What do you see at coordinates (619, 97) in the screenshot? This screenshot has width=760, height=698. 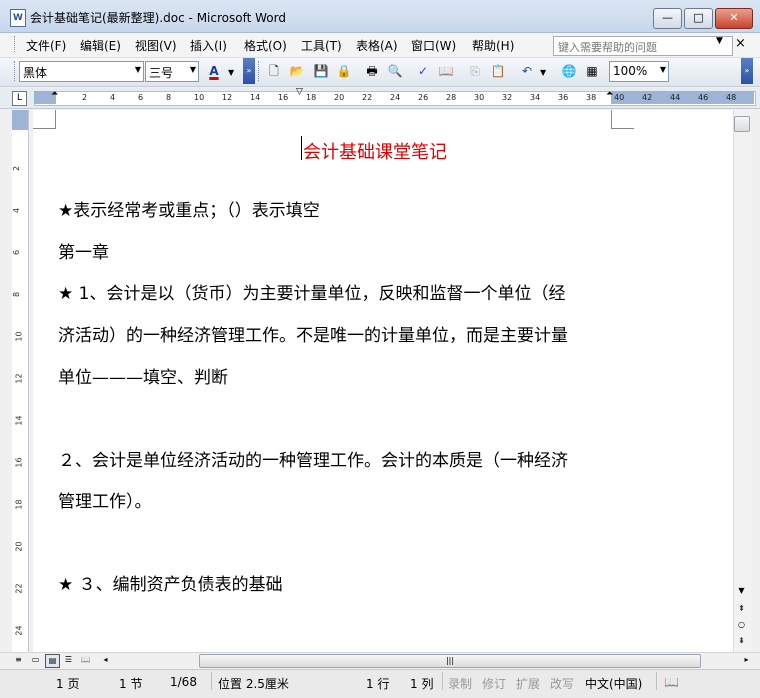 I see `ruler-tick-label: 40` at bounding box center [619, 97].